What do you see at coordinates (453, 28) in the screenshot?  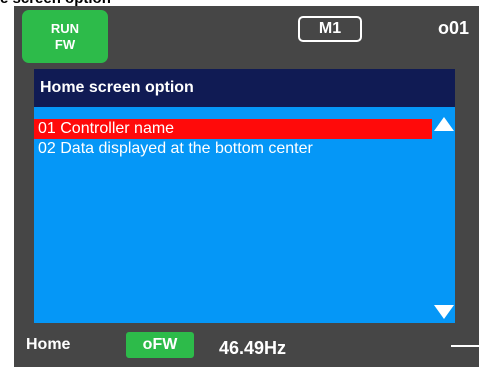 I see `parameter-code: o01` at bounding box center [453, 28].